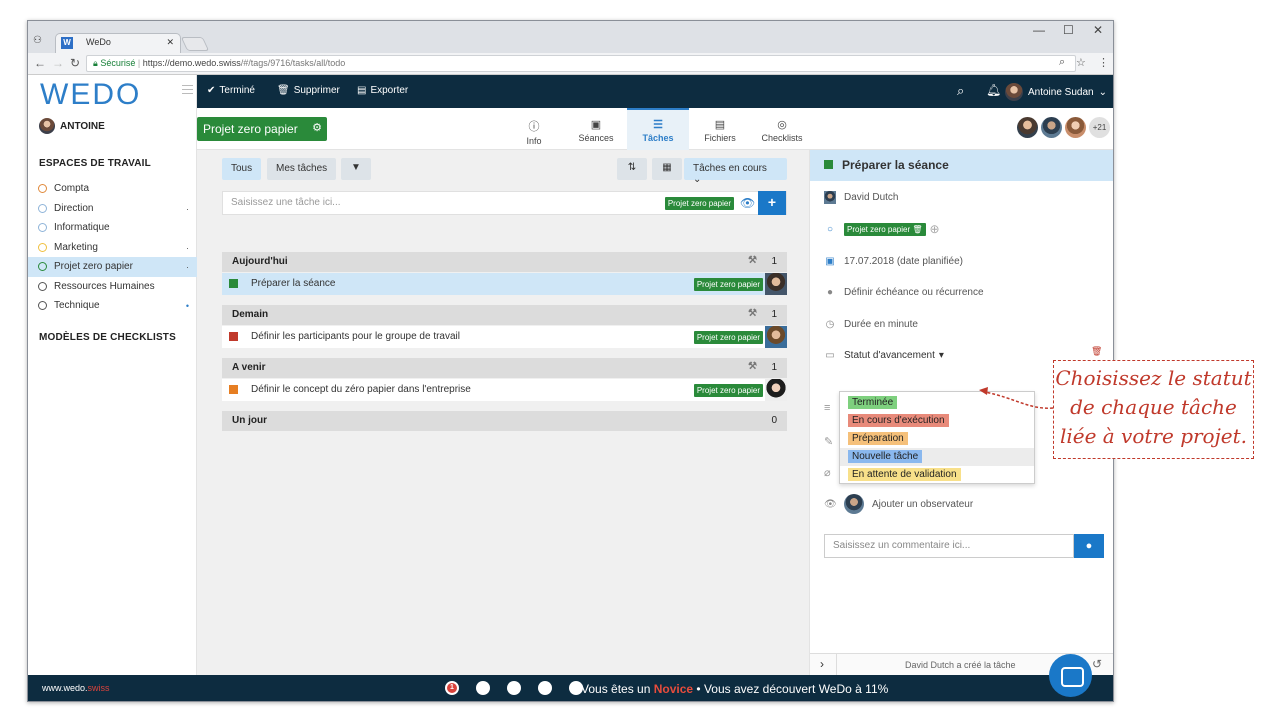  What do you see at coordinates (231, 90) in the screenshot?
I see `done-button: ✔ Terminé` at bounding box center [231, 90].